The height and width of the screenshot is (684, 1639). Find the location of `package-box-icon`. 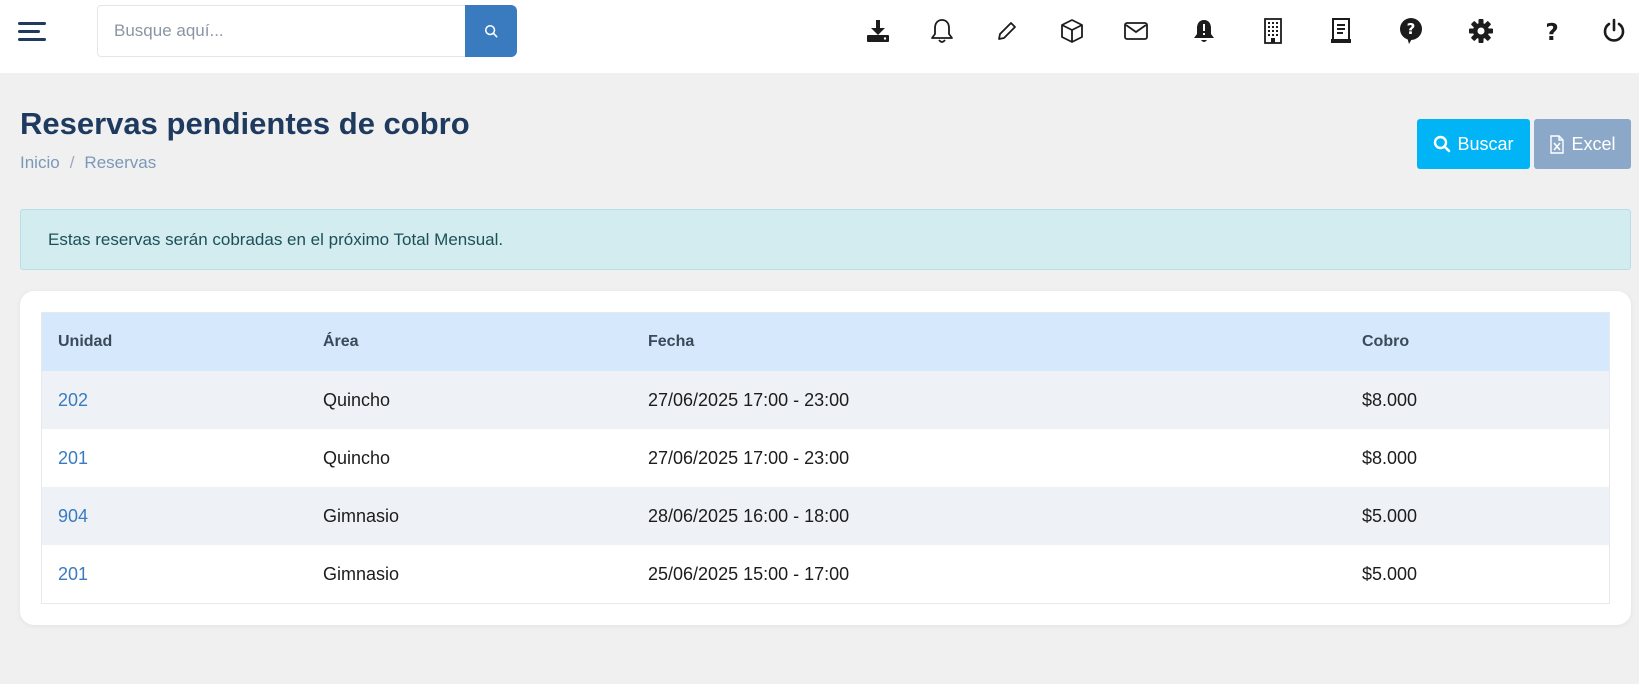

package-box-icon is located at coordinates (1072, 31).